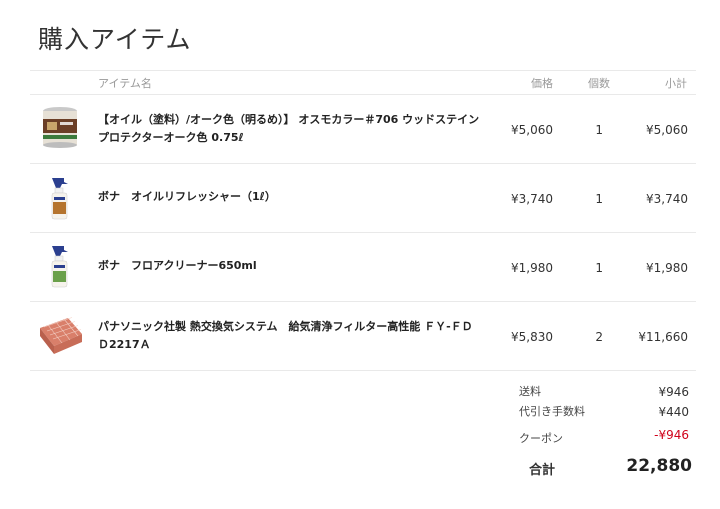  What do you see at coordinates (532, 130) in the screenshot?
I see `item-price: ¥5,060` at bounding box center [532, 130].